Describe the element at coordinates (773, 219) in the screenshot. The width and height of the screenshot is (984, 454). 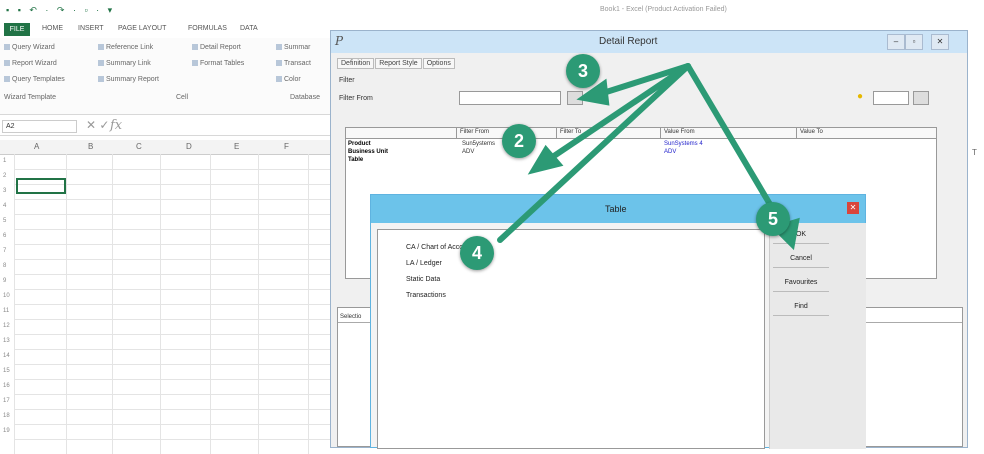
I see `step-badge-5: 5` at that location.